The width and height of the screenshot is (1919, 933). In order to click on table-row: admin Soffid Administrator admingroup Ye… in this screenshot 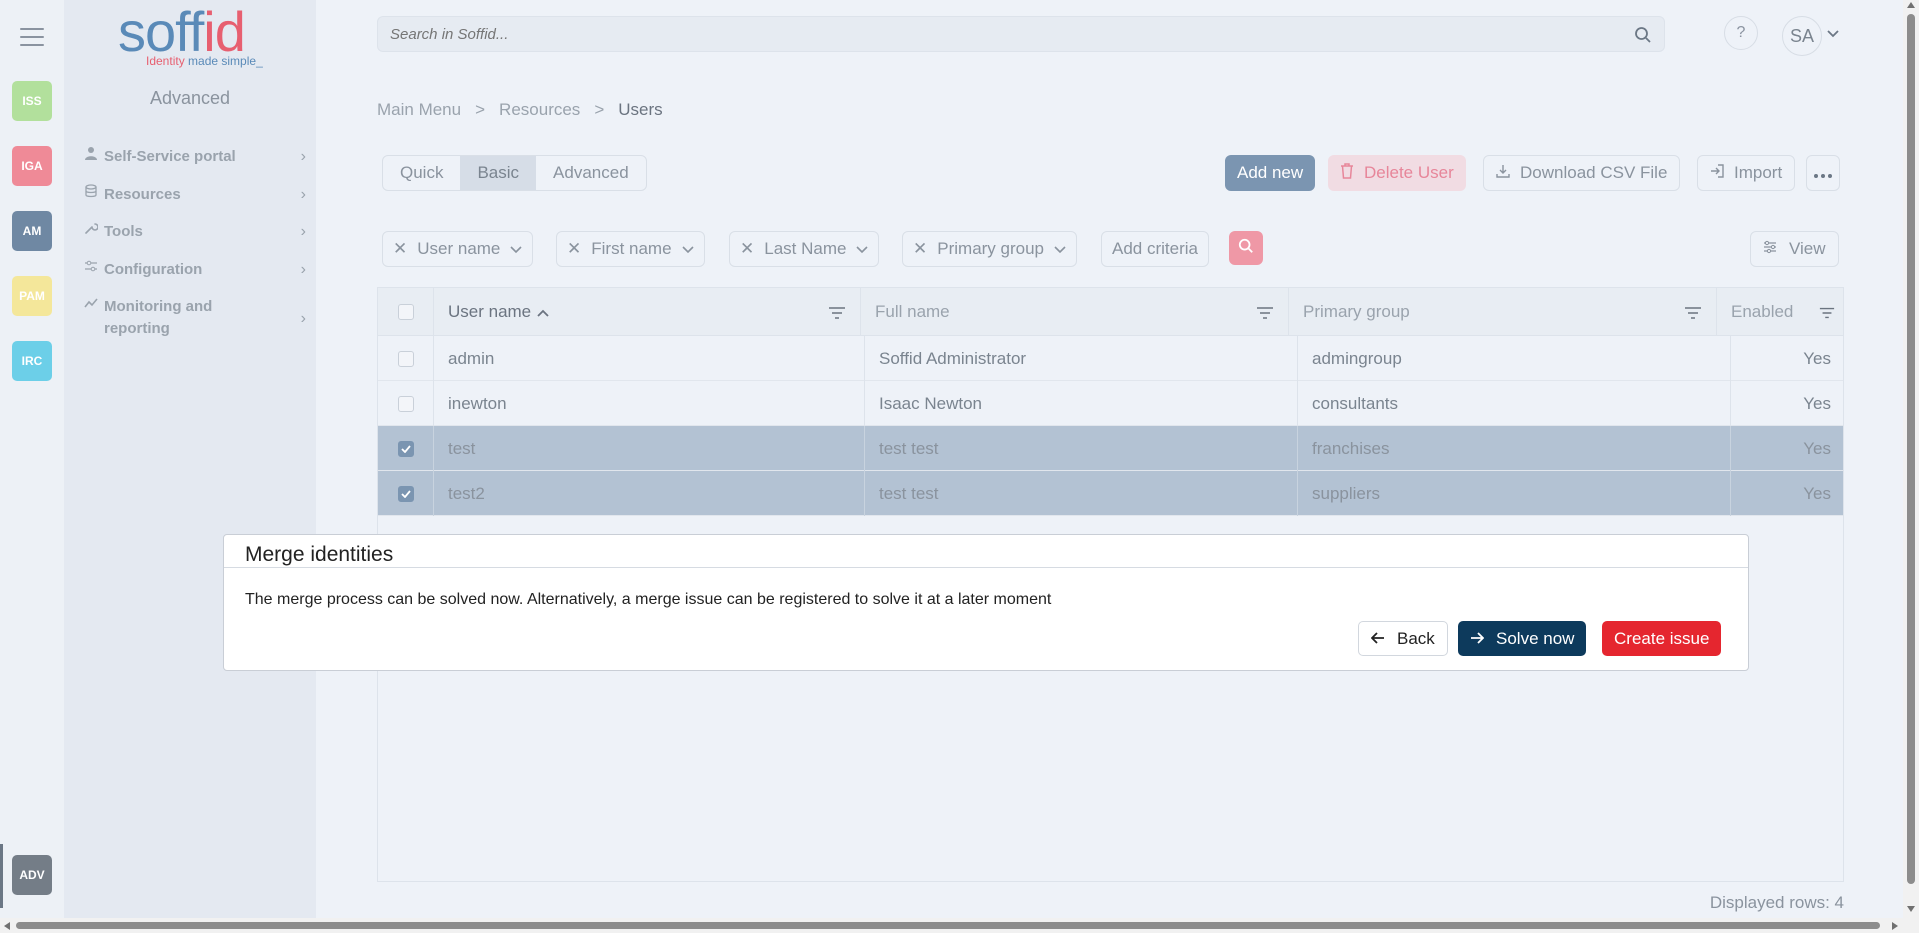, I will do `click(1110, 358)`.